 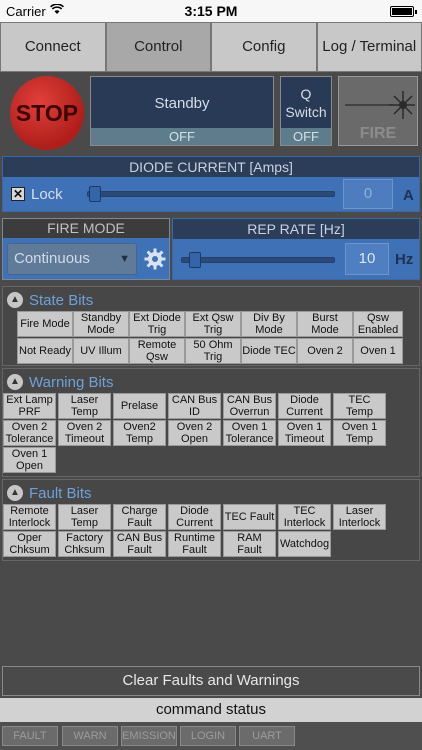 I want to click on bit-ram-fault: RAM Fault, so click(x=249, y=544).